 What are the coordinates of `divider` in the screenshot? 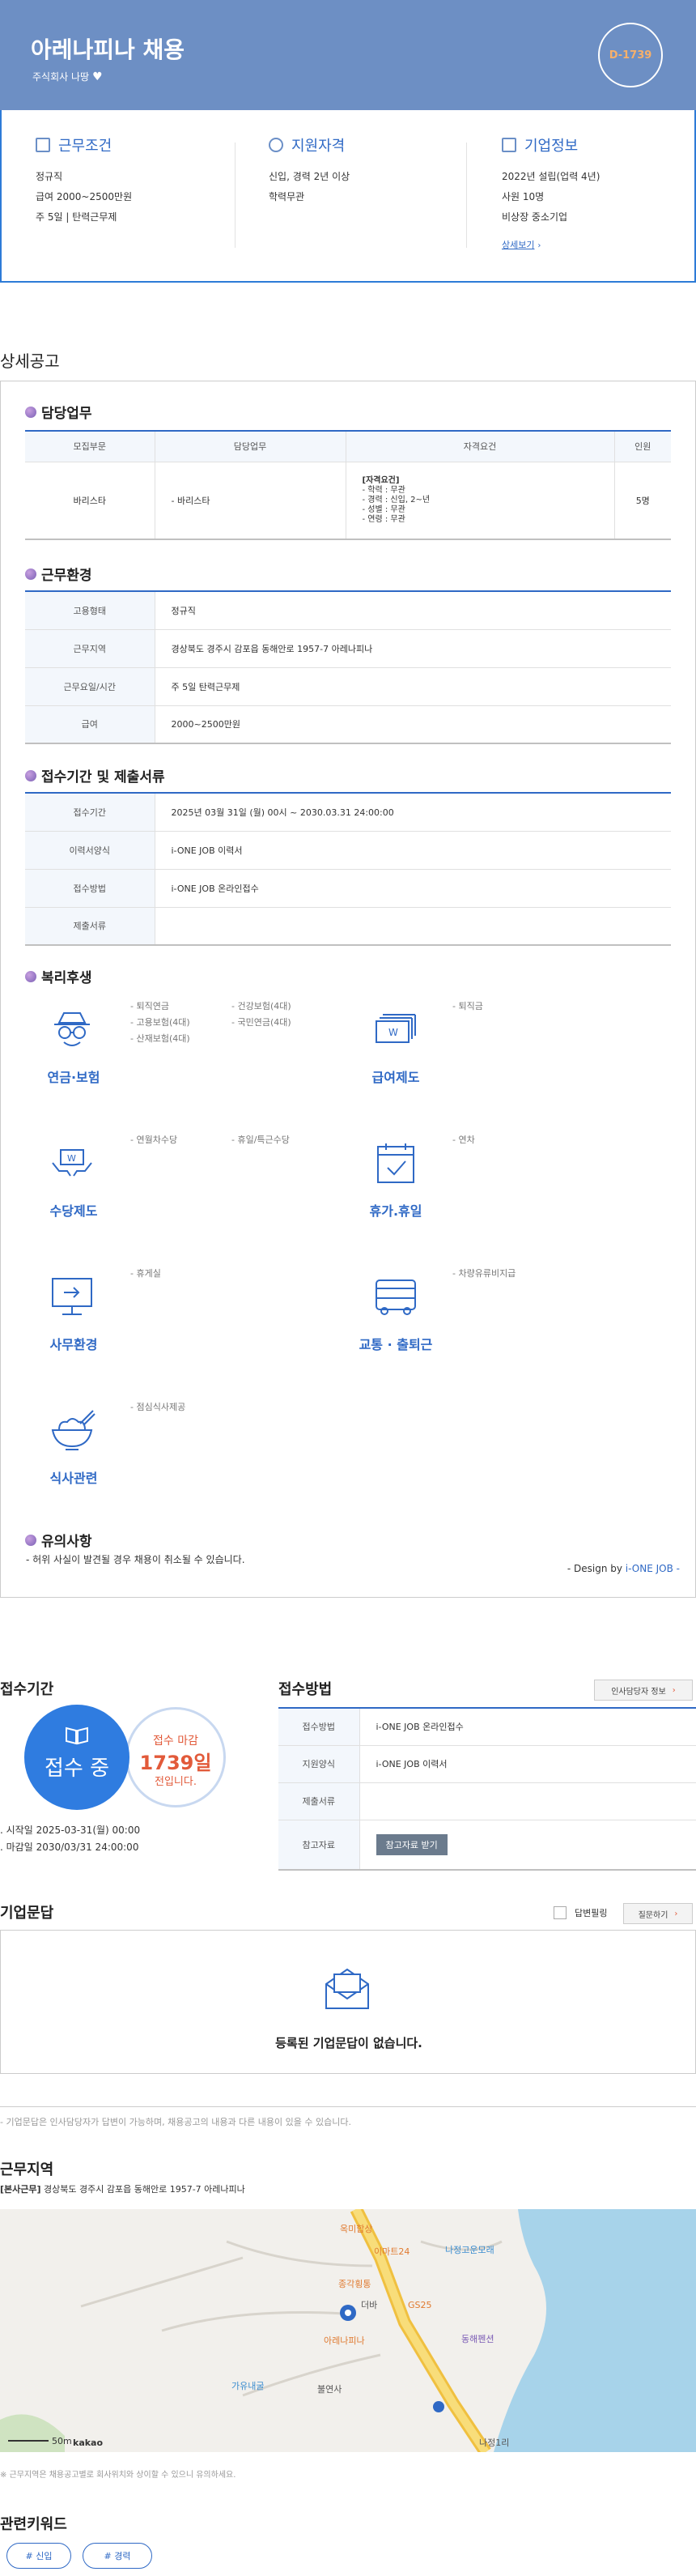 It's located at (235, 195).